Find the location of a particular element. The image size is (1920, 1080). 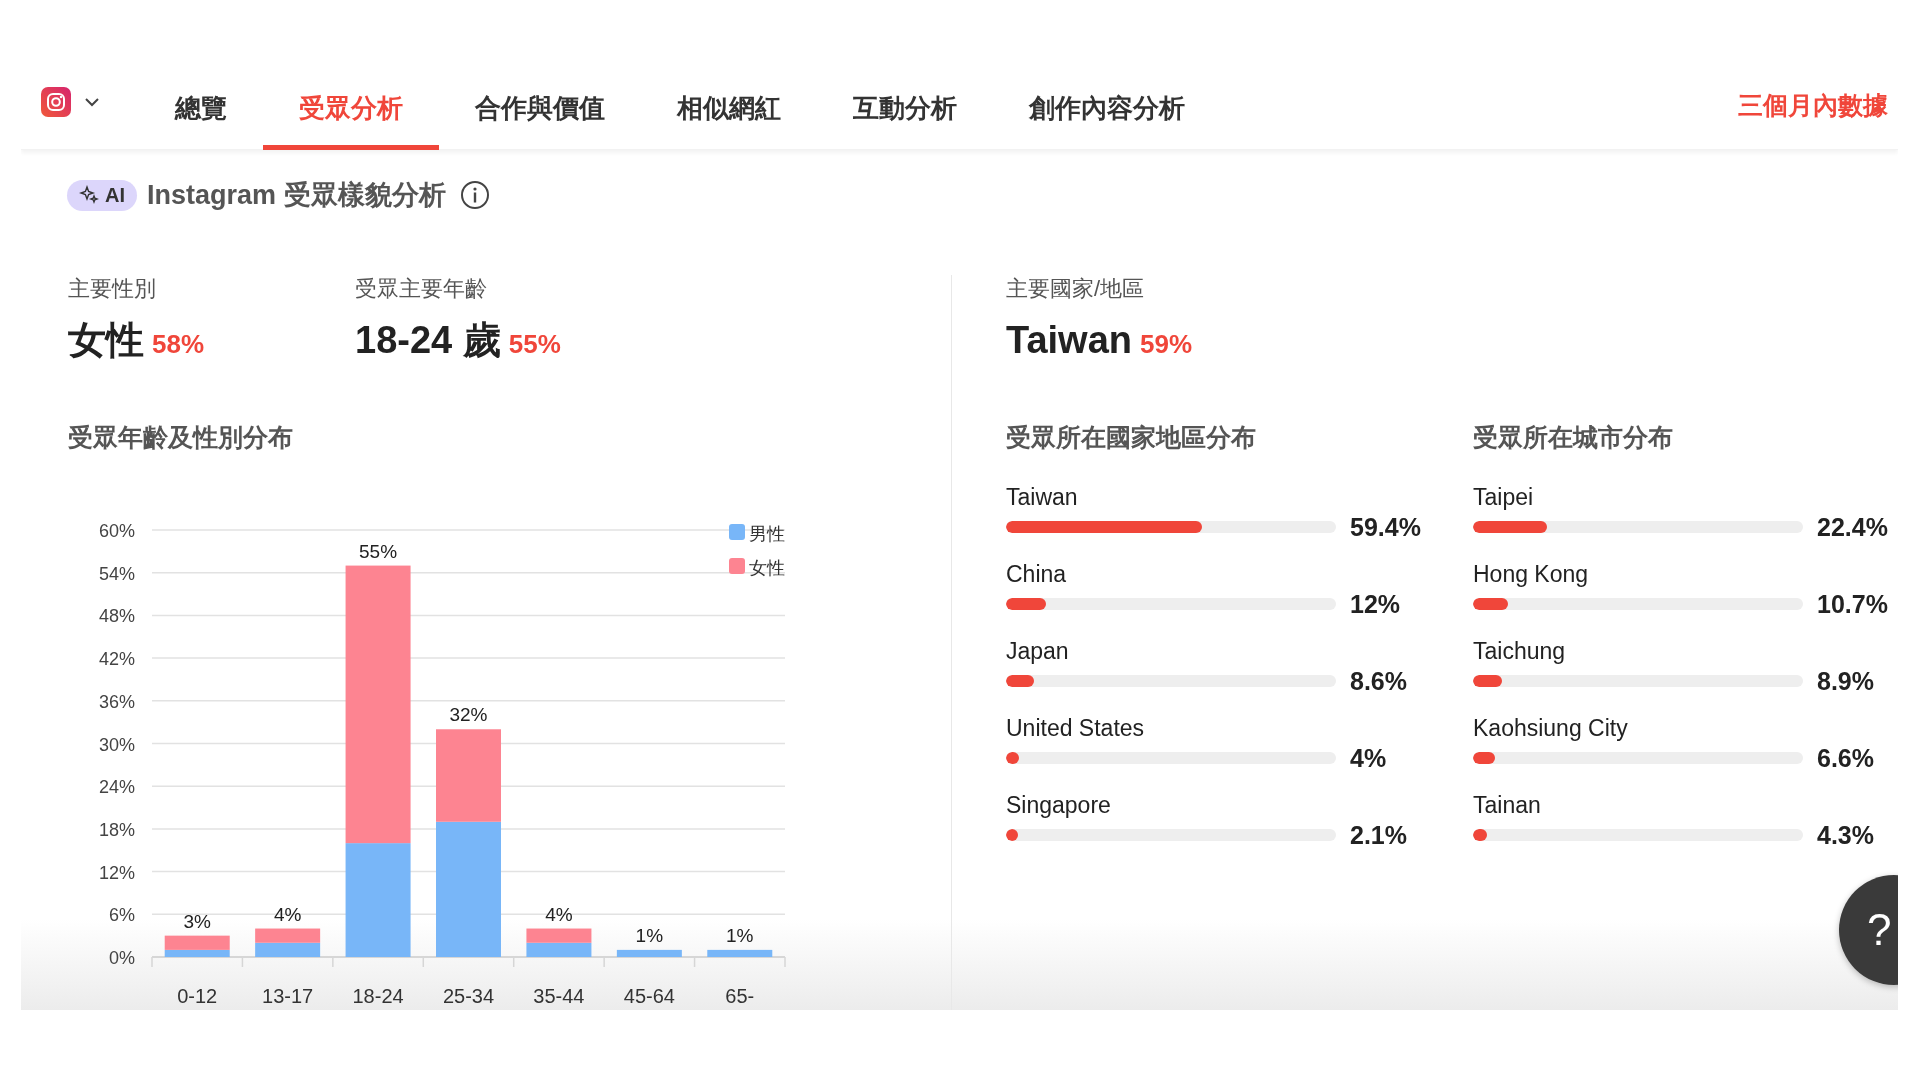

location-name: Taipei is located at coordinates (1503, 497).